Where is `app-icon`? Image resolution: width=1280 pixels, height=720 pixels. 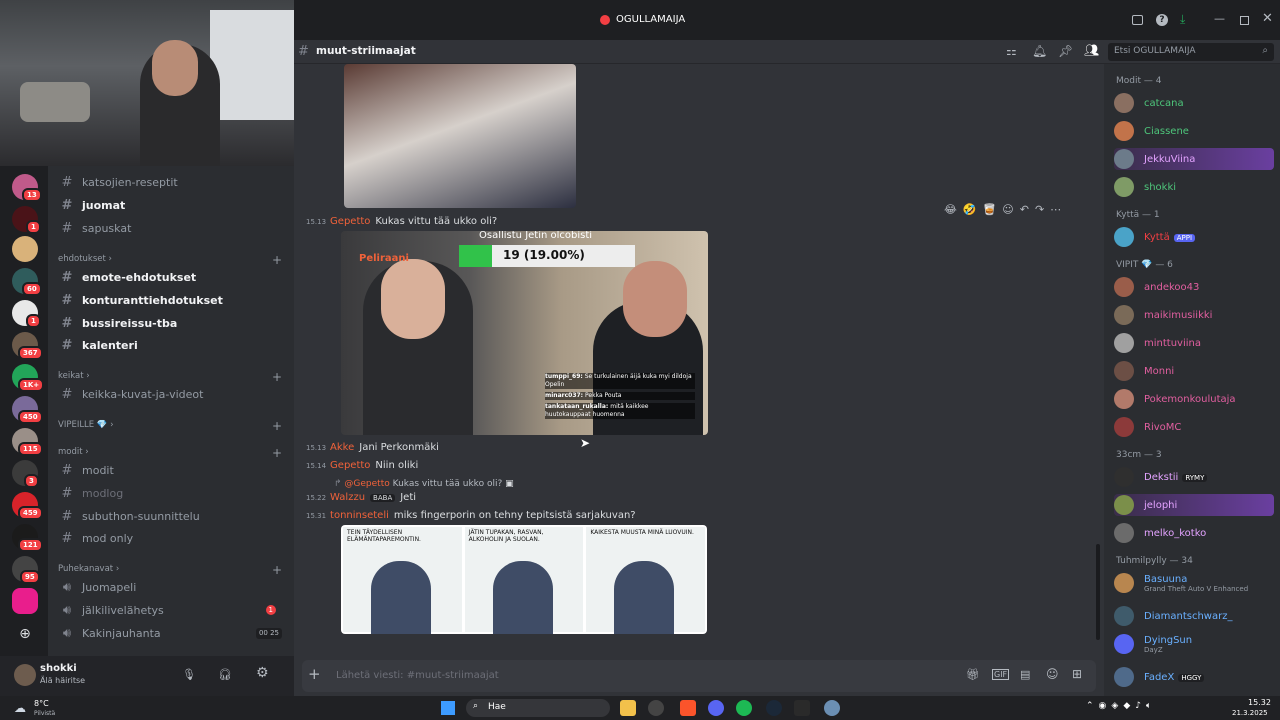
app-icon is located at coordinates (656, 708).